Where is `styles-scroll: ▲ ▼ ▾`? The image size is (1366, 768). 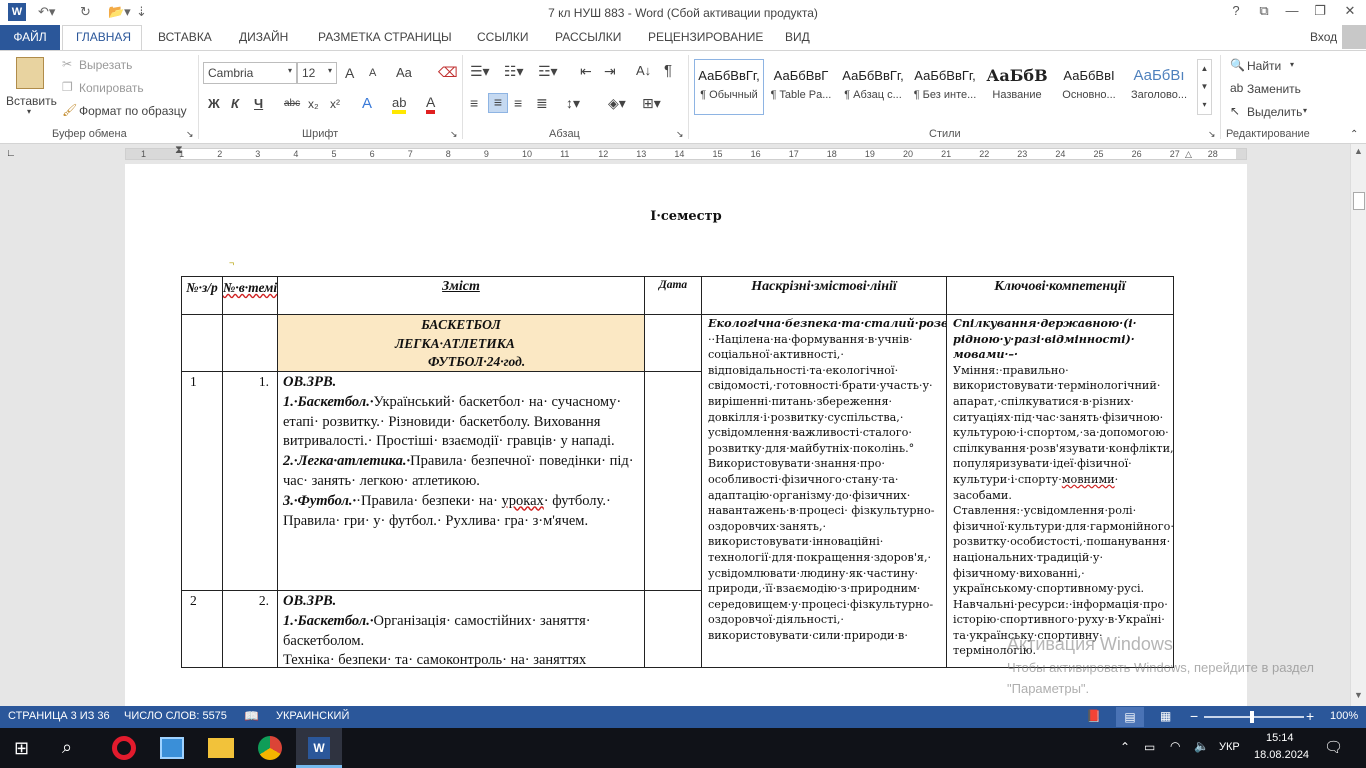 styles-scroll: ▲ ▼ ▾ is located at coordinates (1204, 87).